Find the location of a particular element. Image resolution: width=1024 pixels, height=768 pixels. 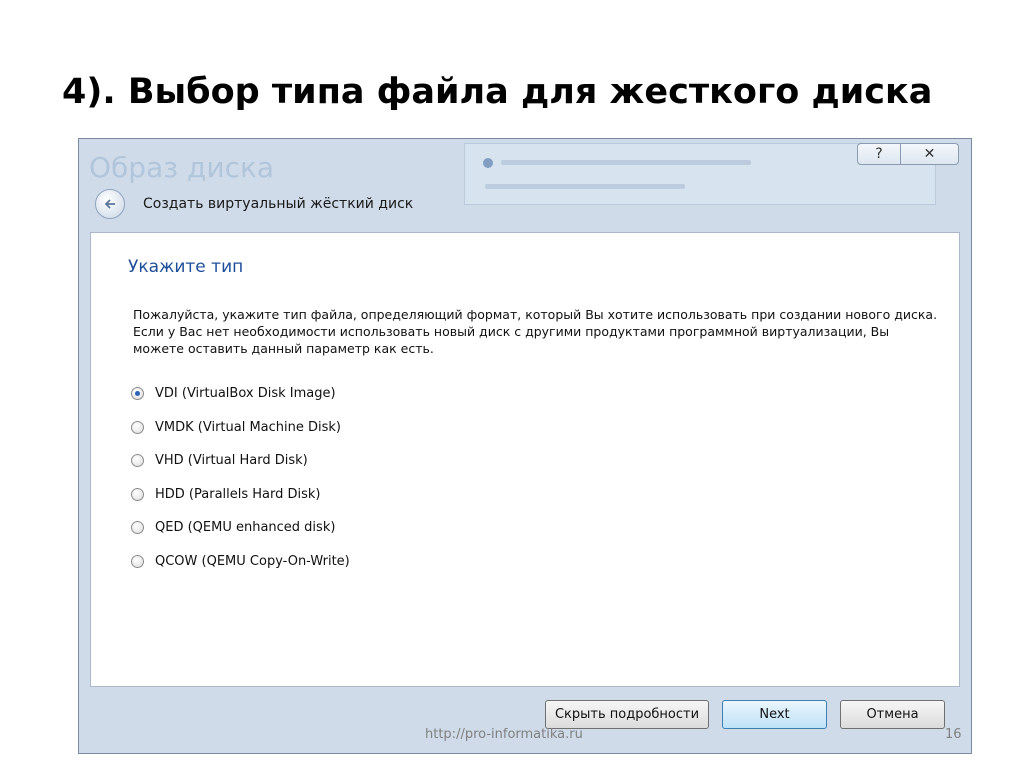

next-button: Next is located at coordinates (774, 714).